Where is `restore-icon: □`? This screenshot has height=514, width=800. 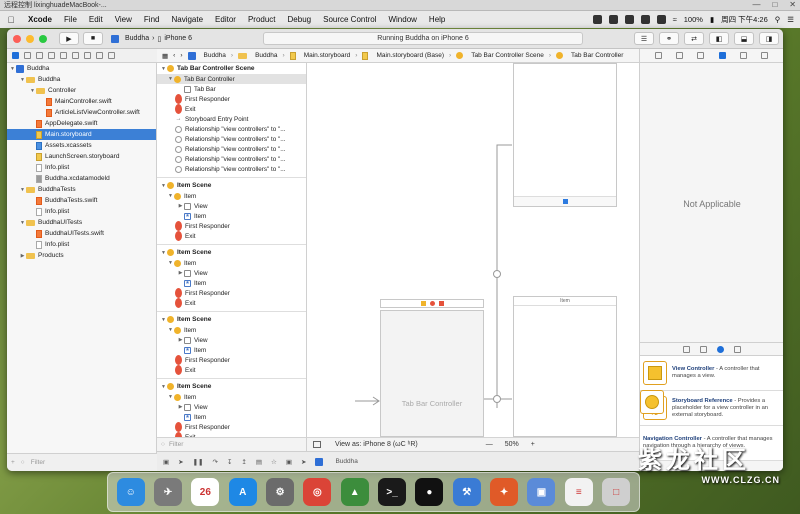
restore-icon: □ is located at coordinates (774, 4).